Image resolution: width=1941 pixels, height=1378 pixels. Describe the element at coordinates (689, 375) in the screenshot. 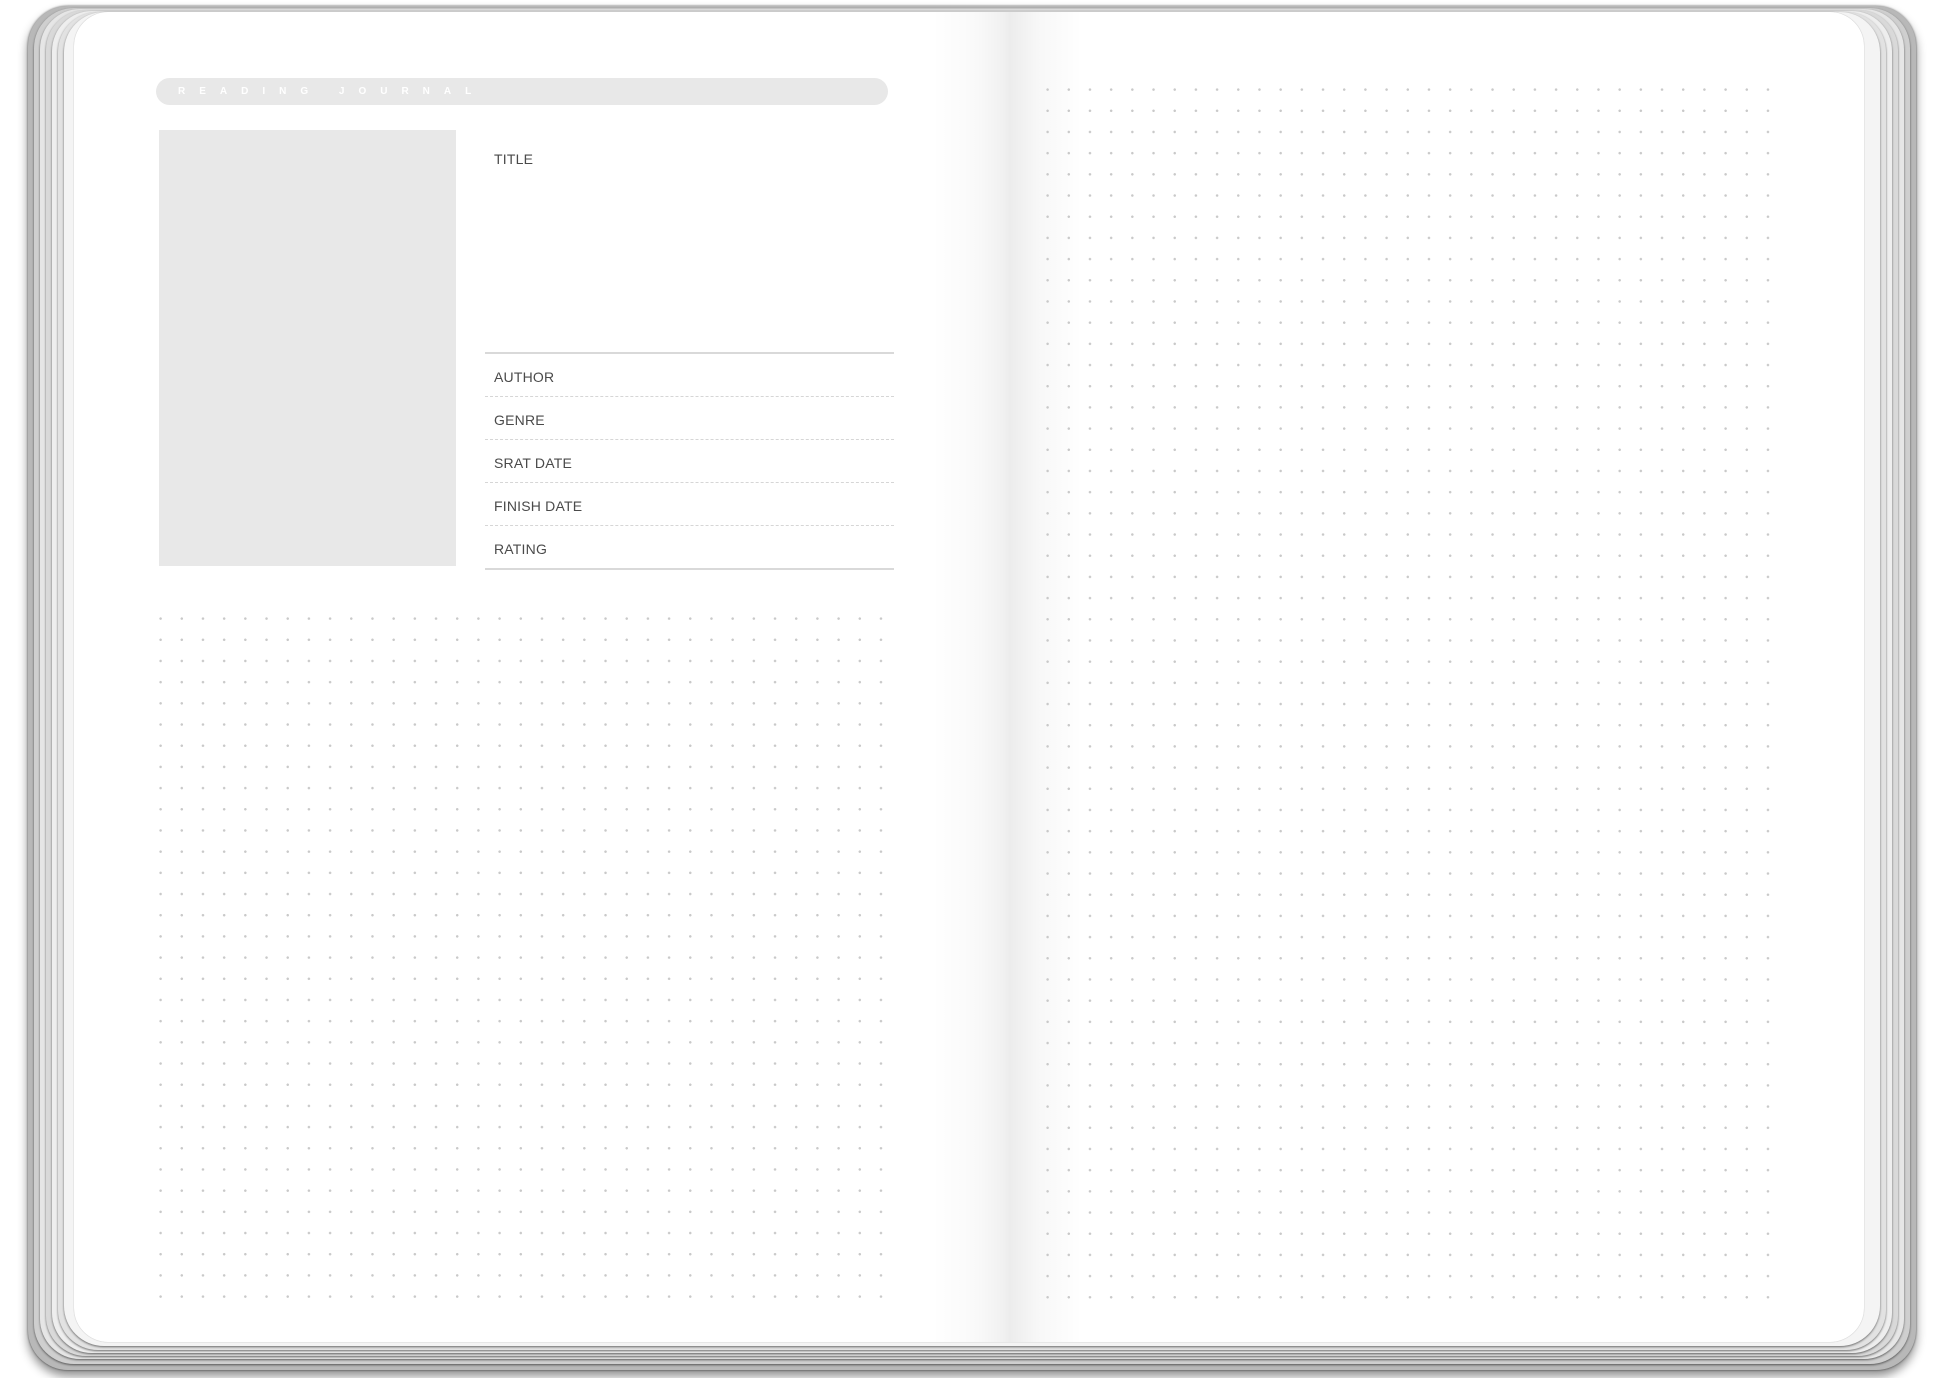

I see `author-field: AUTHOR` at that location.